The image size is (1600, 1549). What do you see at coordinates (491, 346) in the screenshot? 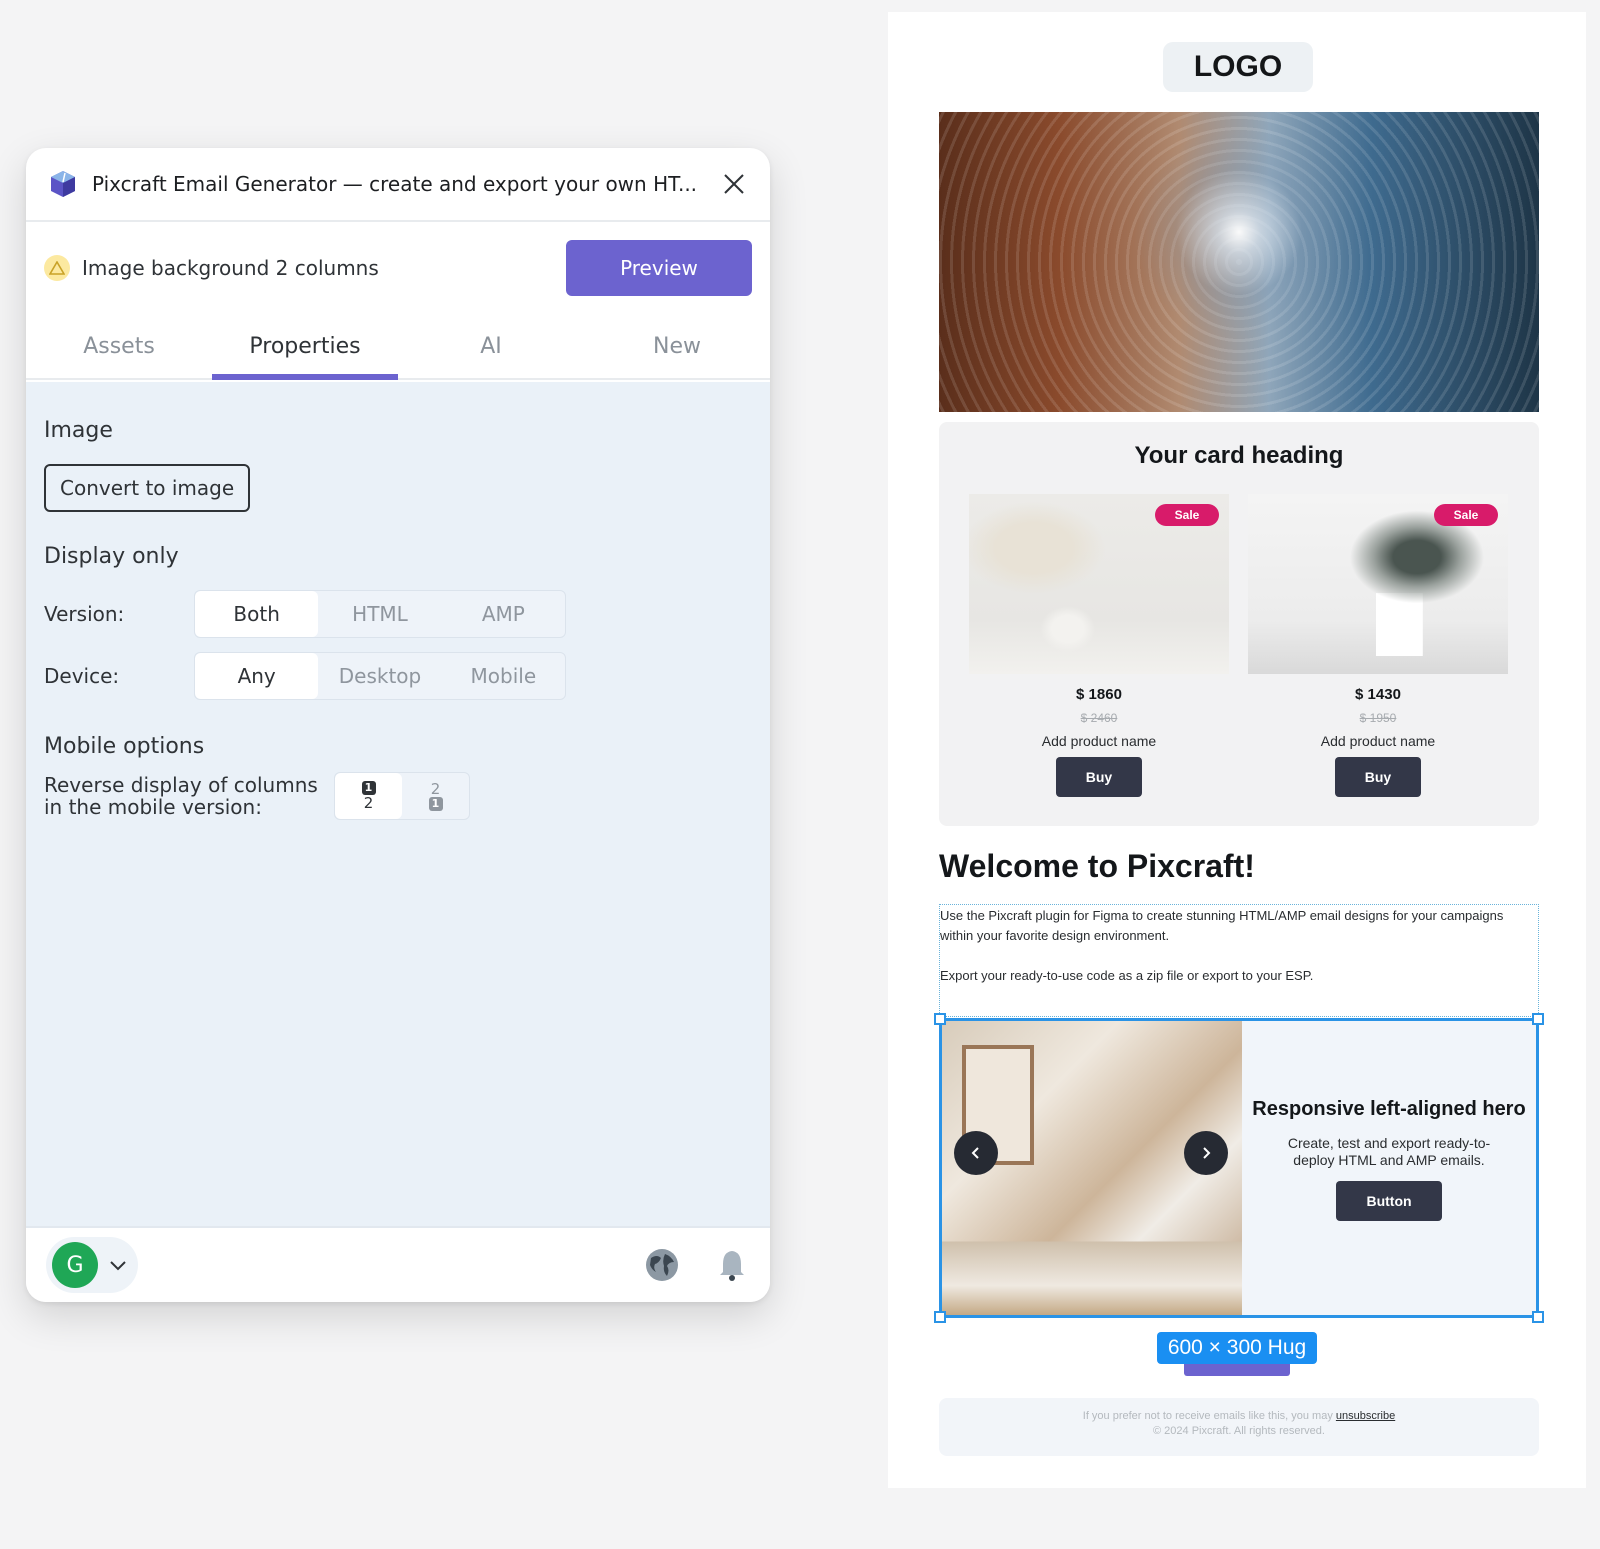
I see `tab-ai: AI` at bounding box center [491, 346].